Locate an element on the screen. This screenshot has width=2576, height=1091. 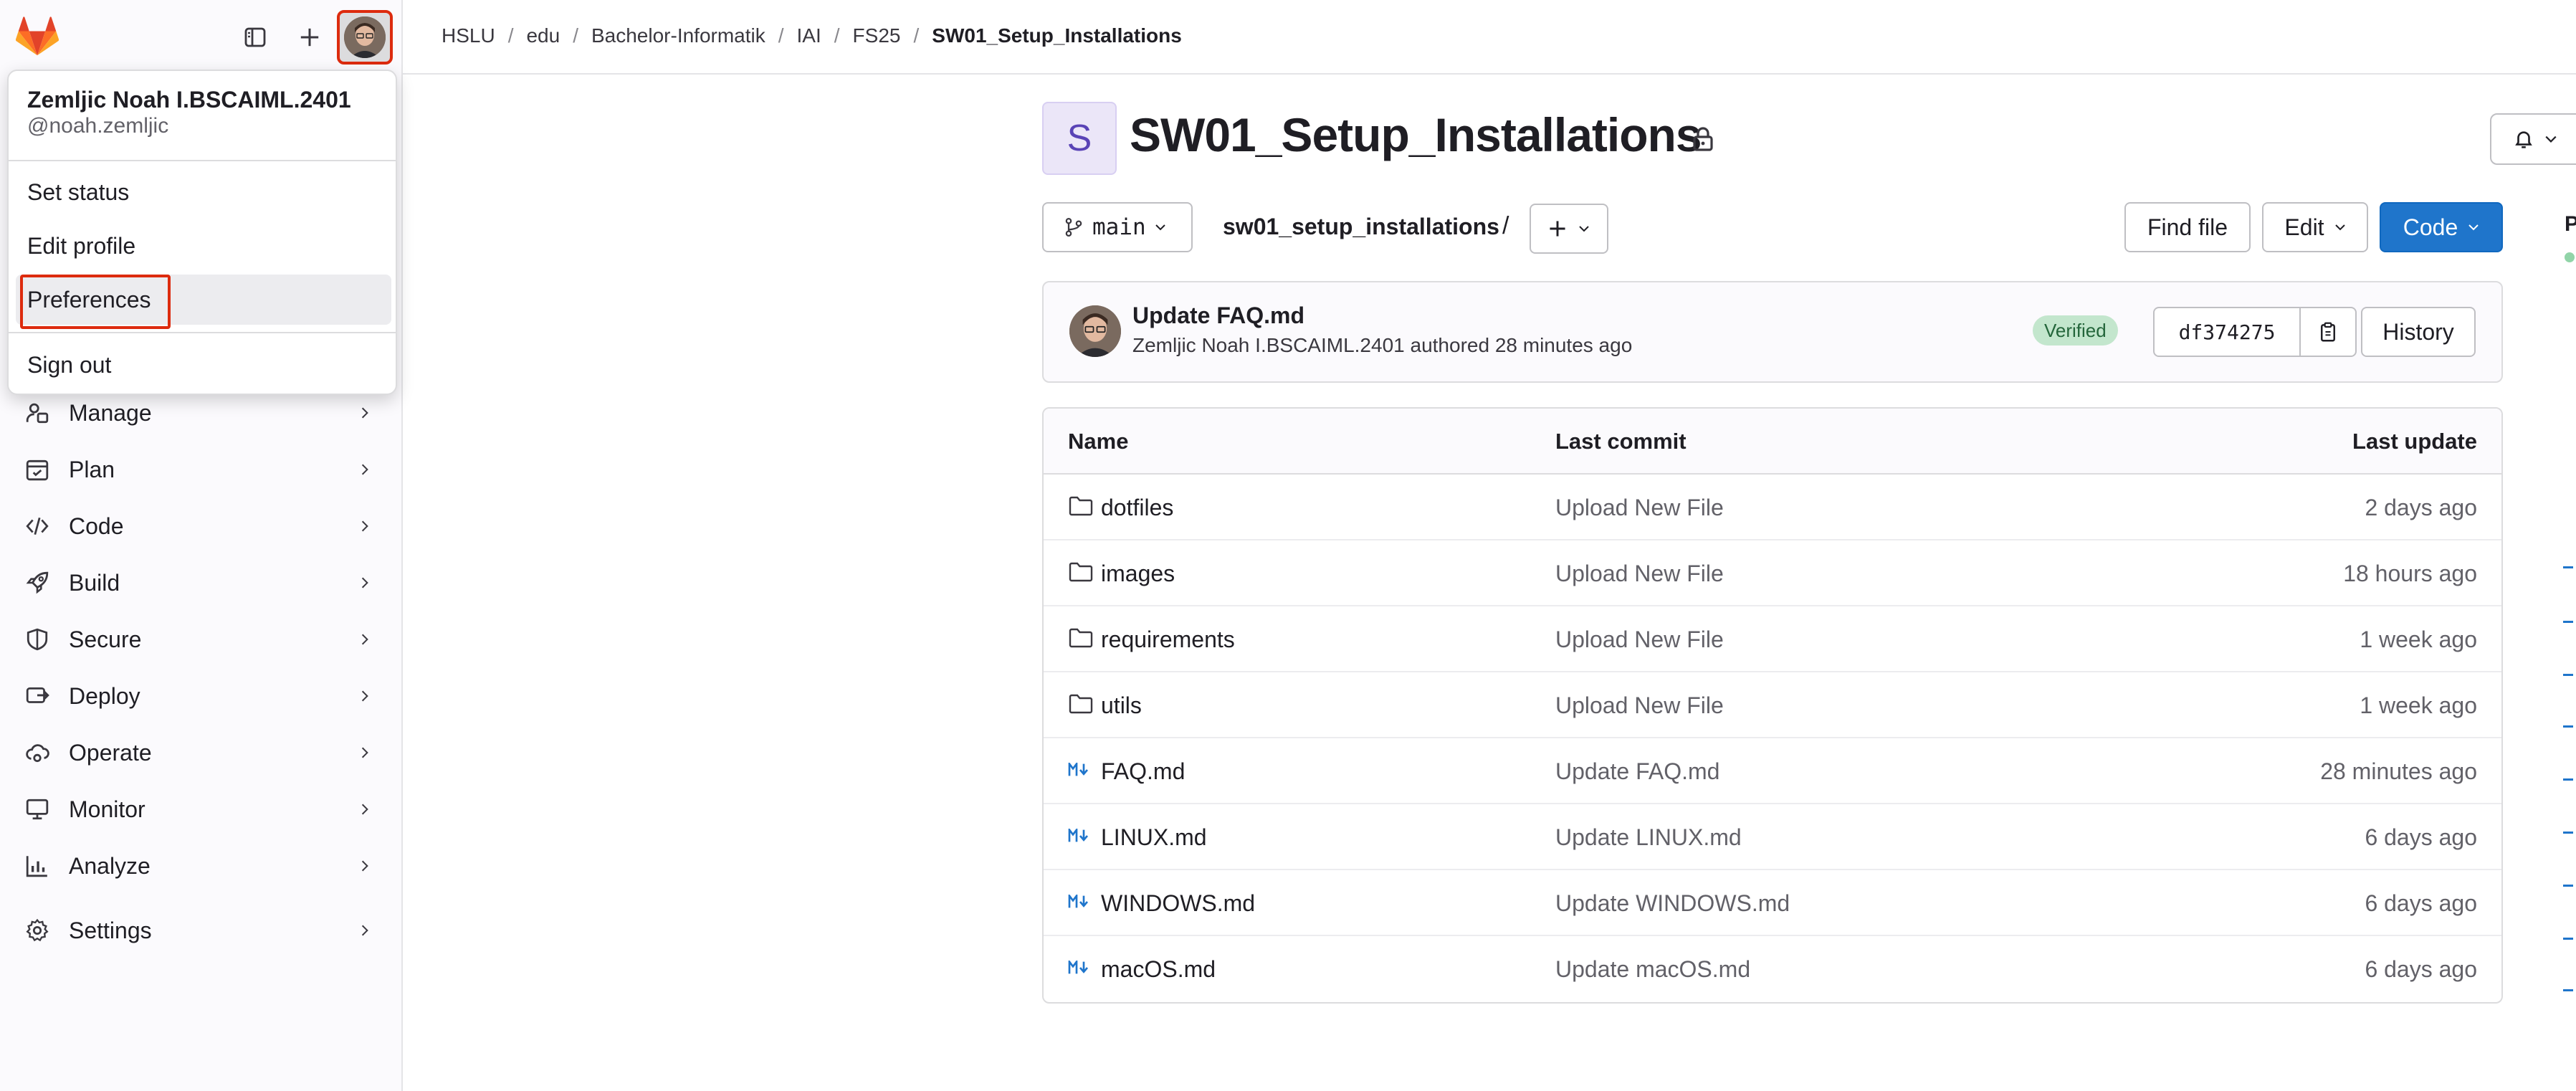
sidebar-item-operate: Operate is located at coordinates (200, 752).